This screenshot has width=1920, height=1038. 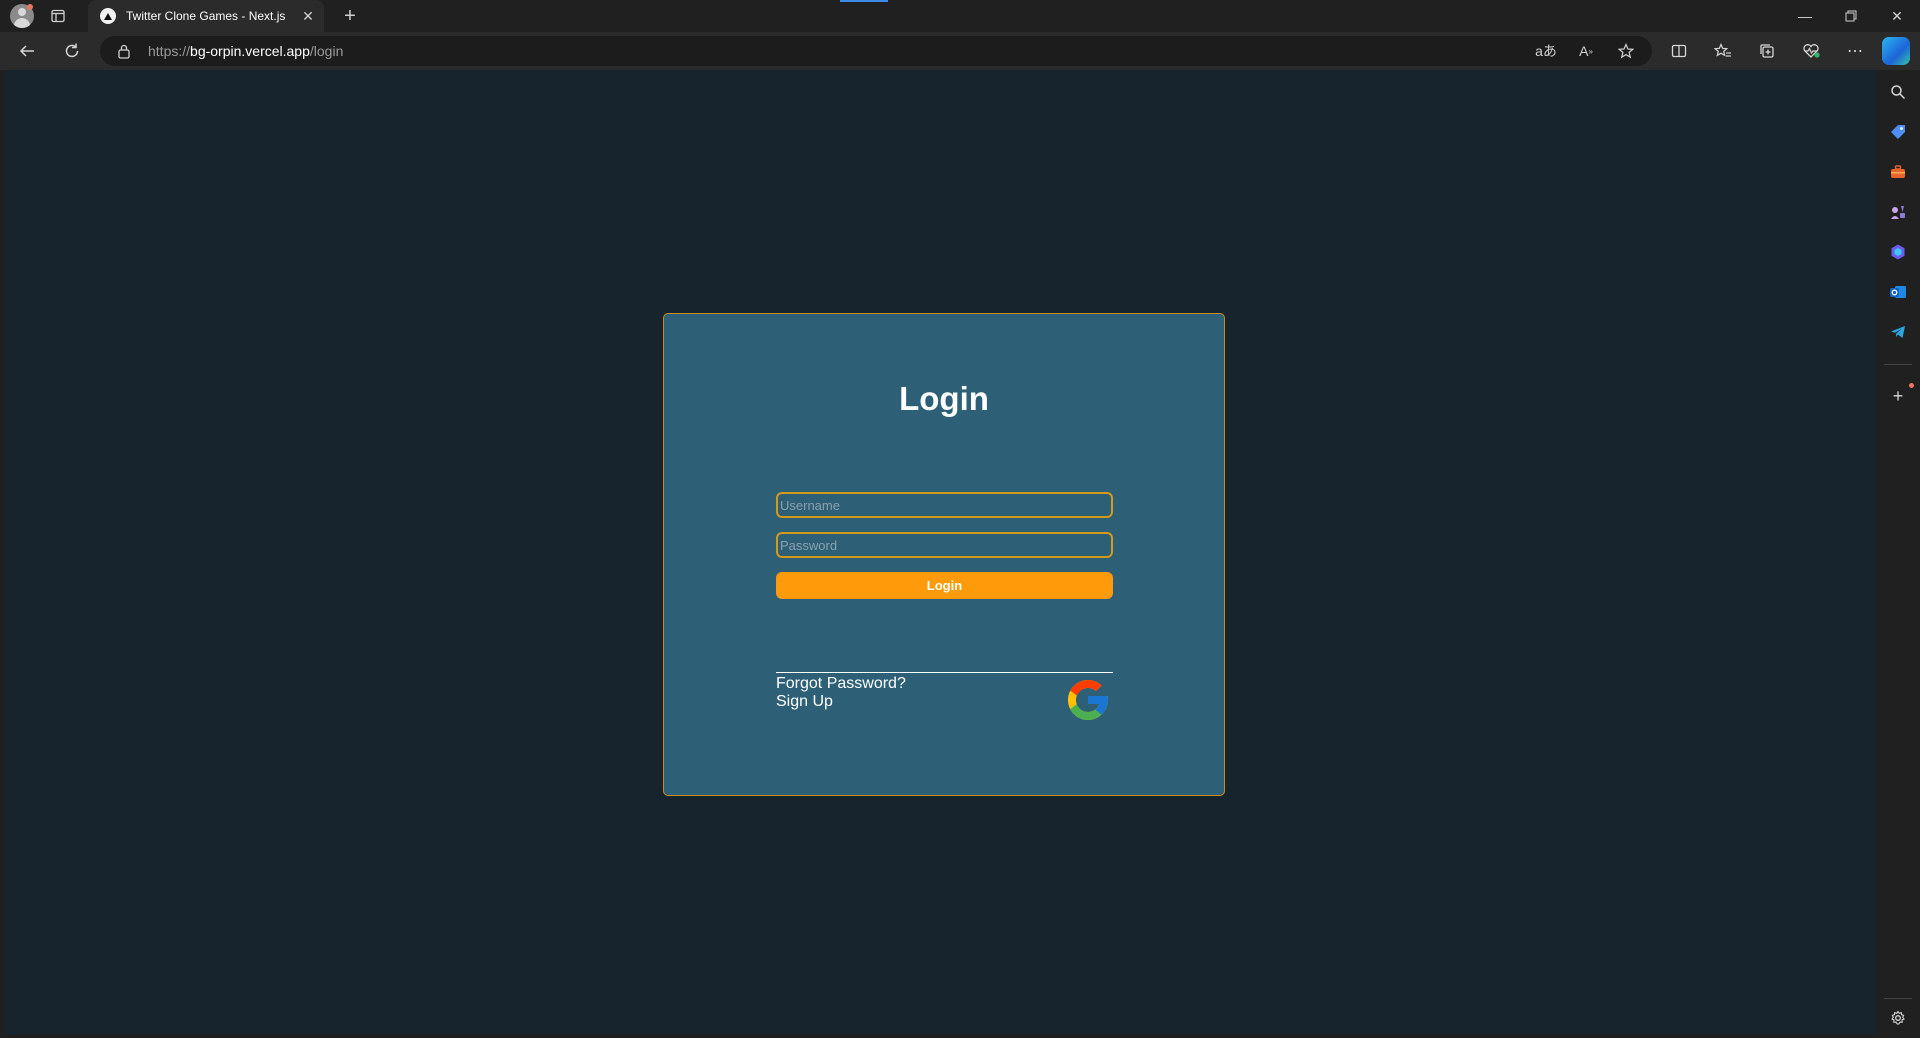 What do you see at coordinates (1898, 172) in the screenshot?
I see `tools-icon` at bounding box center [1898, 172].